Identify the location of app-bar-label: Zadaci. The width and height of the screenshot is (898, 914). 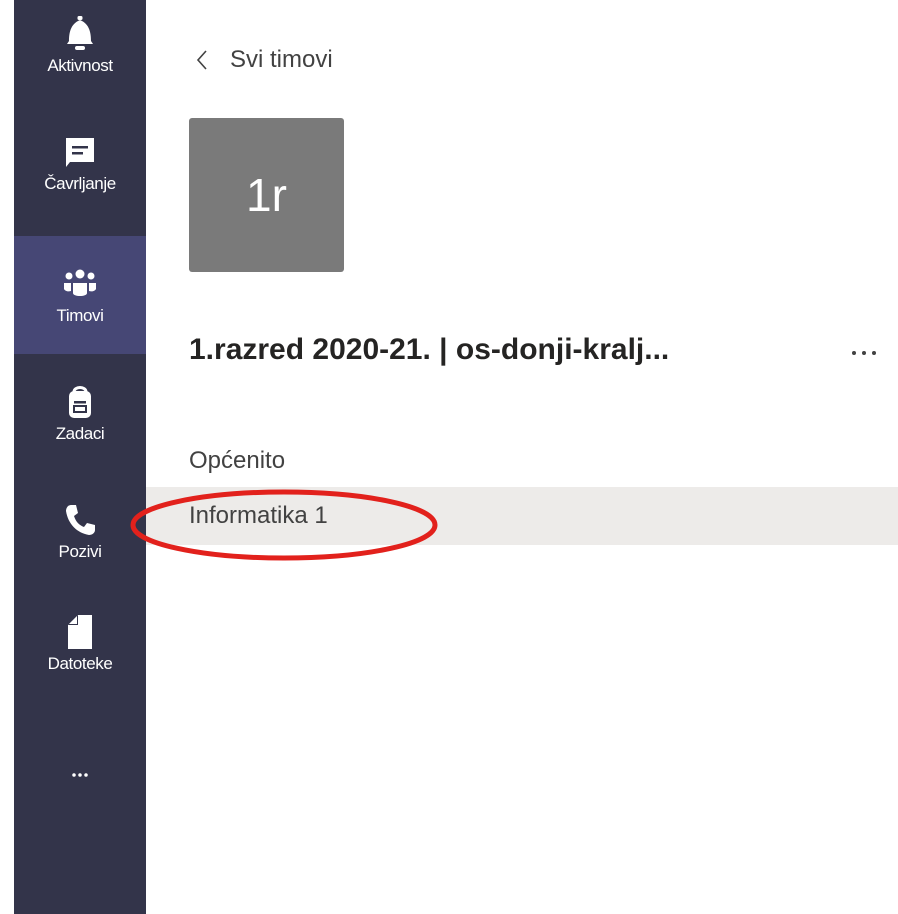
(80, 433).